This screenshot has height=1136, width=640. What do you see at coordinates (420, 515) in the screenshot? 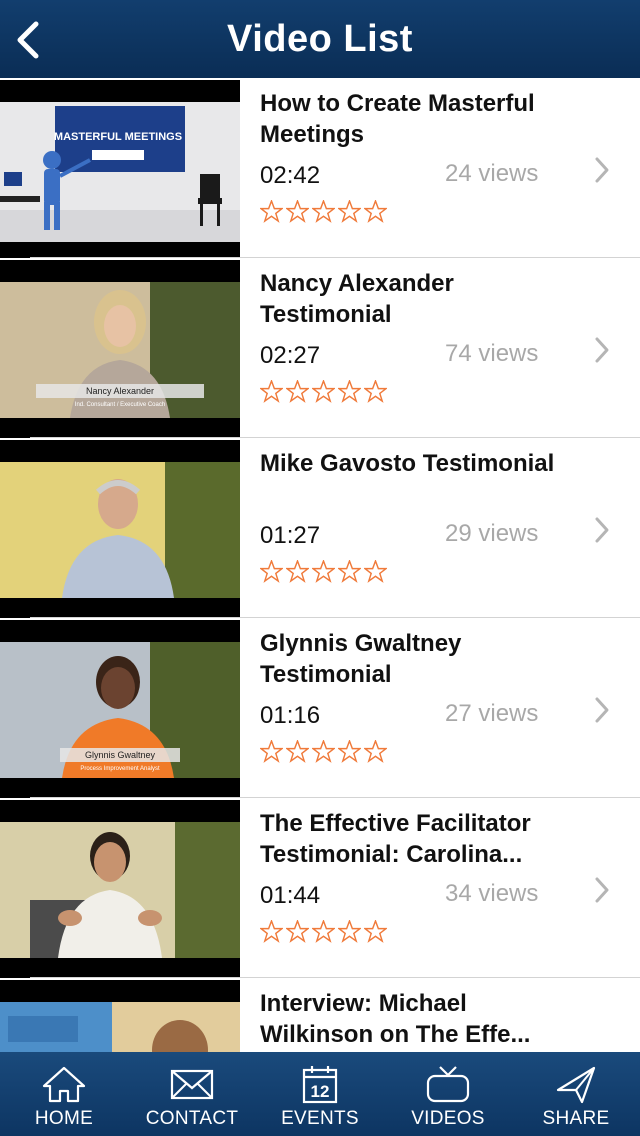
I see `video-info: Mike Gavosto Testimonial 01:27 29 views` at bounding box center [420, 515].